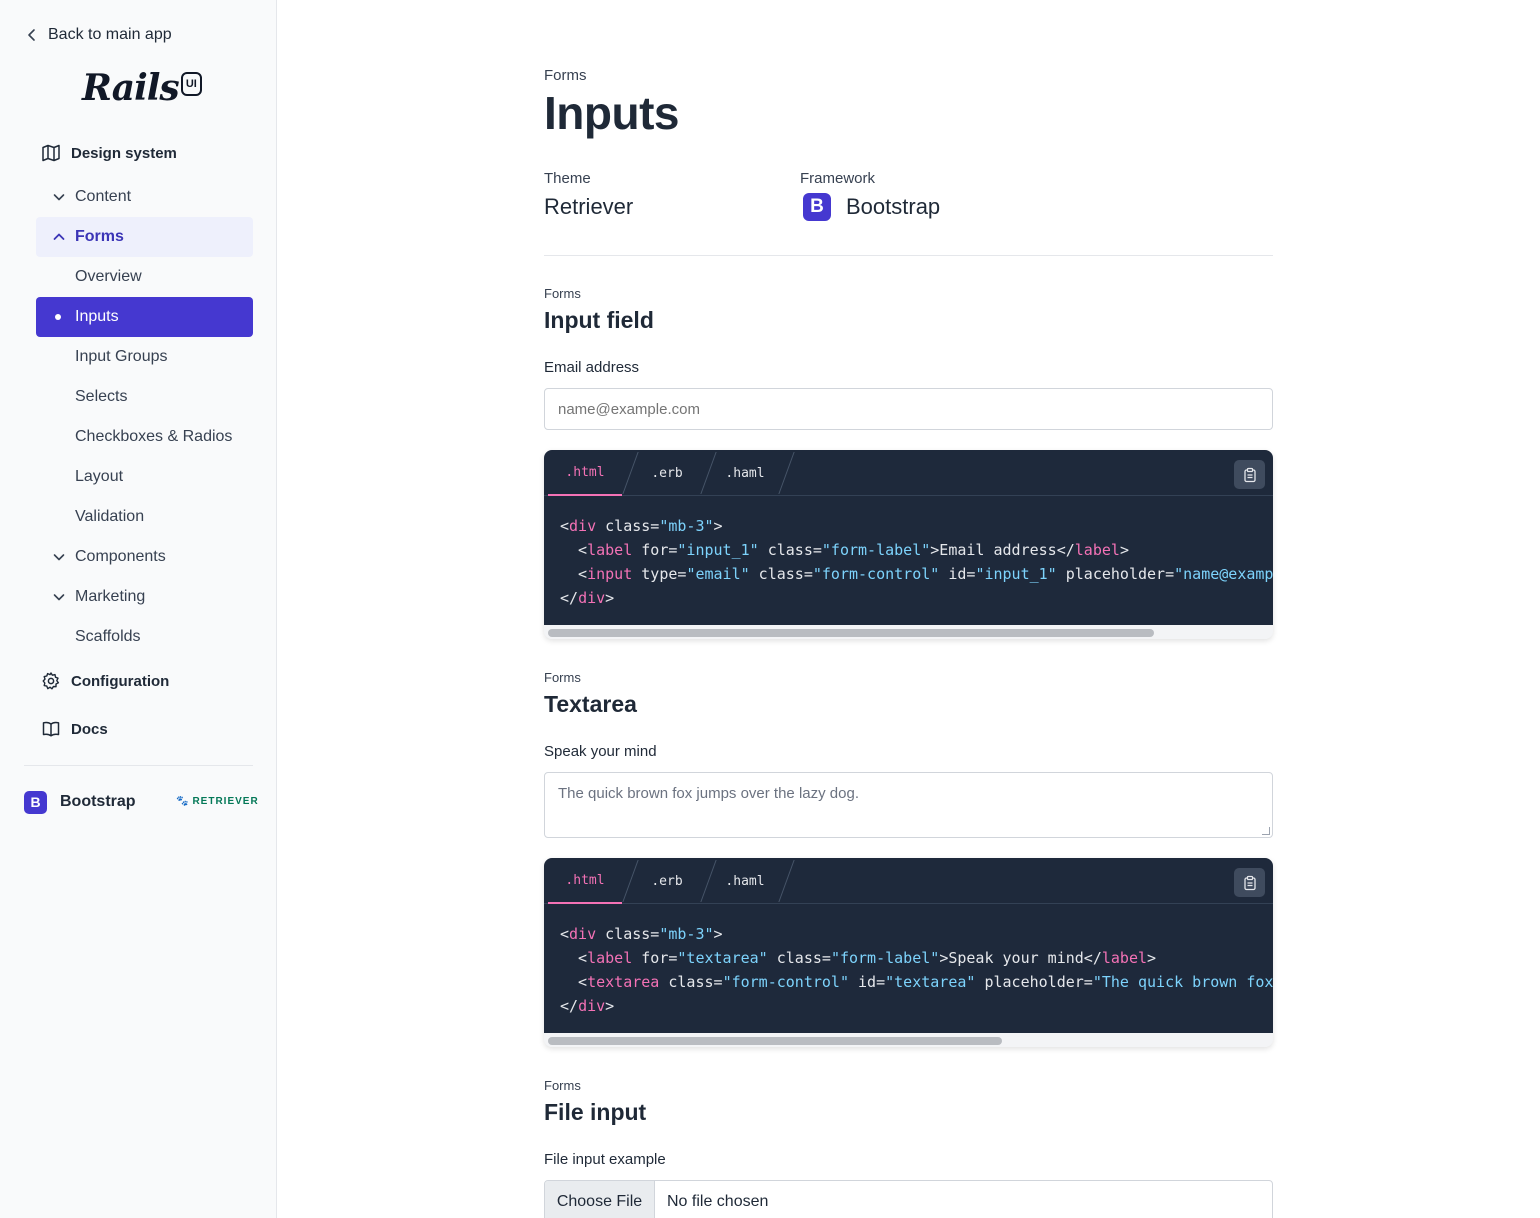 This screenshot has height=1218, width=1540. Describe the element at coordinates (108, 276) in the screenshot. I see `nav-item-label: Overview` at that location.